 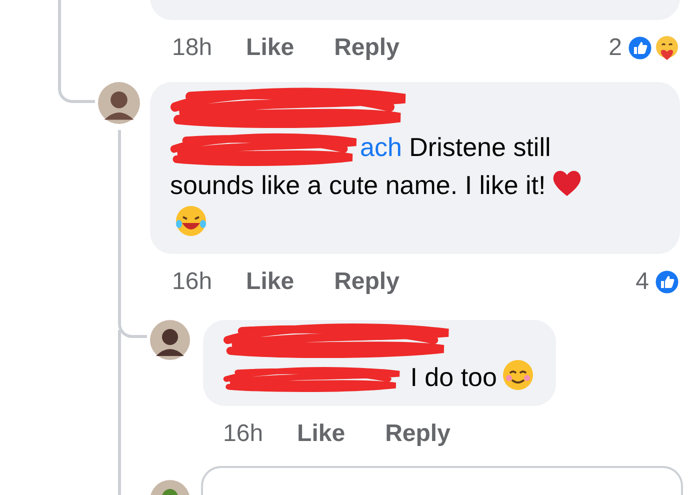 What do you see at coordinates (667, 48) in the screenshot?
I see `hugging-emoji-icon` at bounding box center [667, 48].